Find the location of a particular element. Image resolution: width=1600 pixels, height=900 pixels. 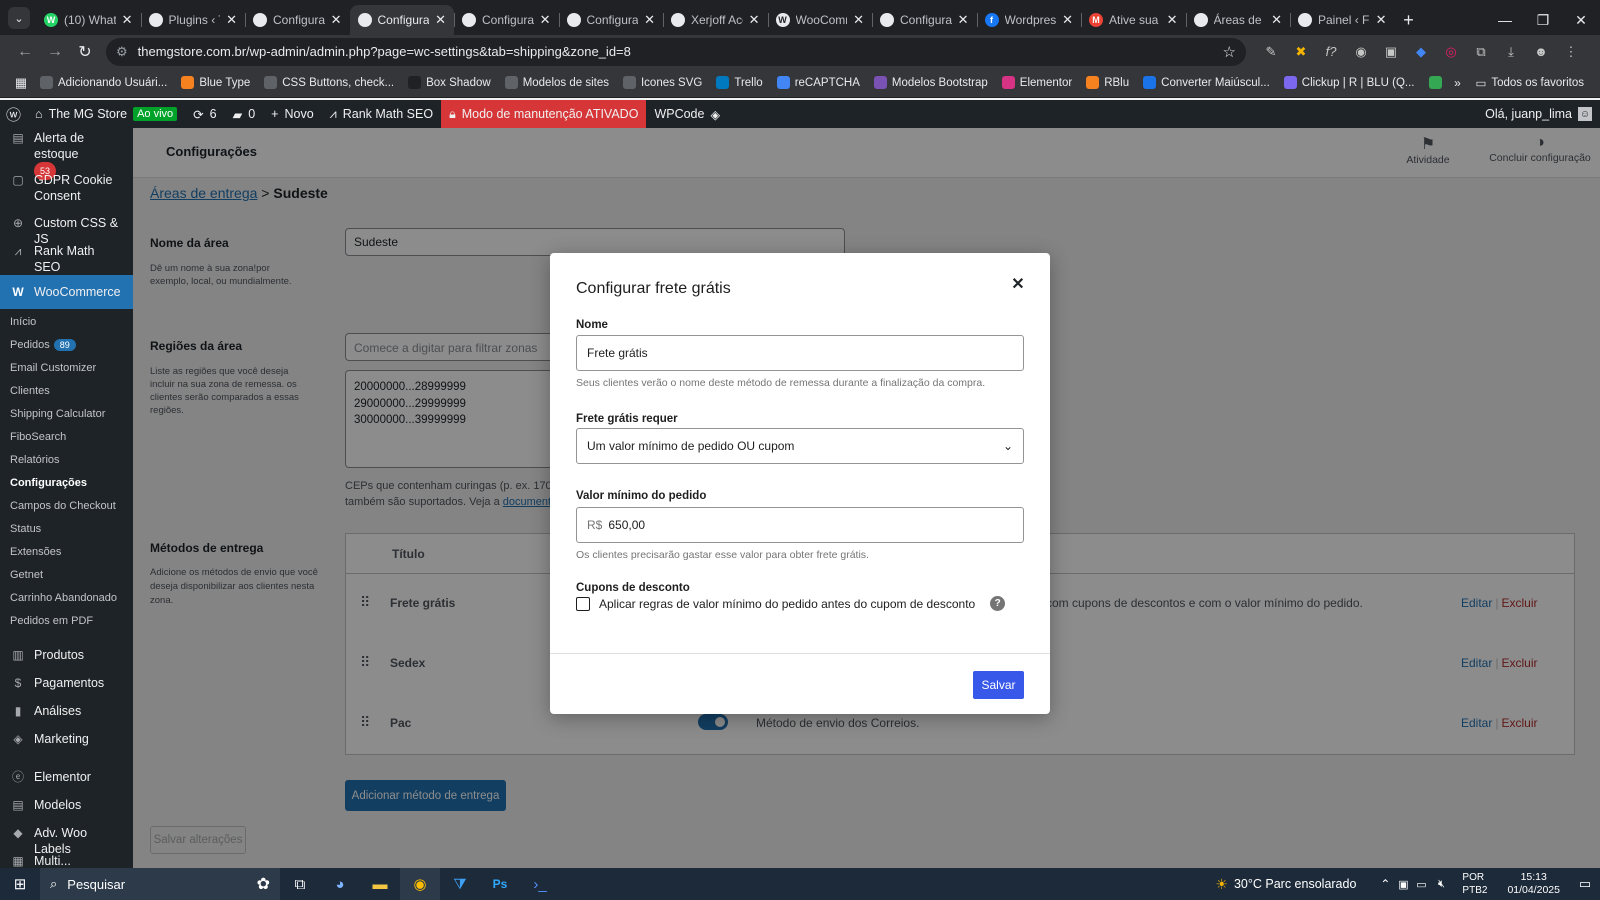

help-icon: ? is located at coordinates (998, 603).